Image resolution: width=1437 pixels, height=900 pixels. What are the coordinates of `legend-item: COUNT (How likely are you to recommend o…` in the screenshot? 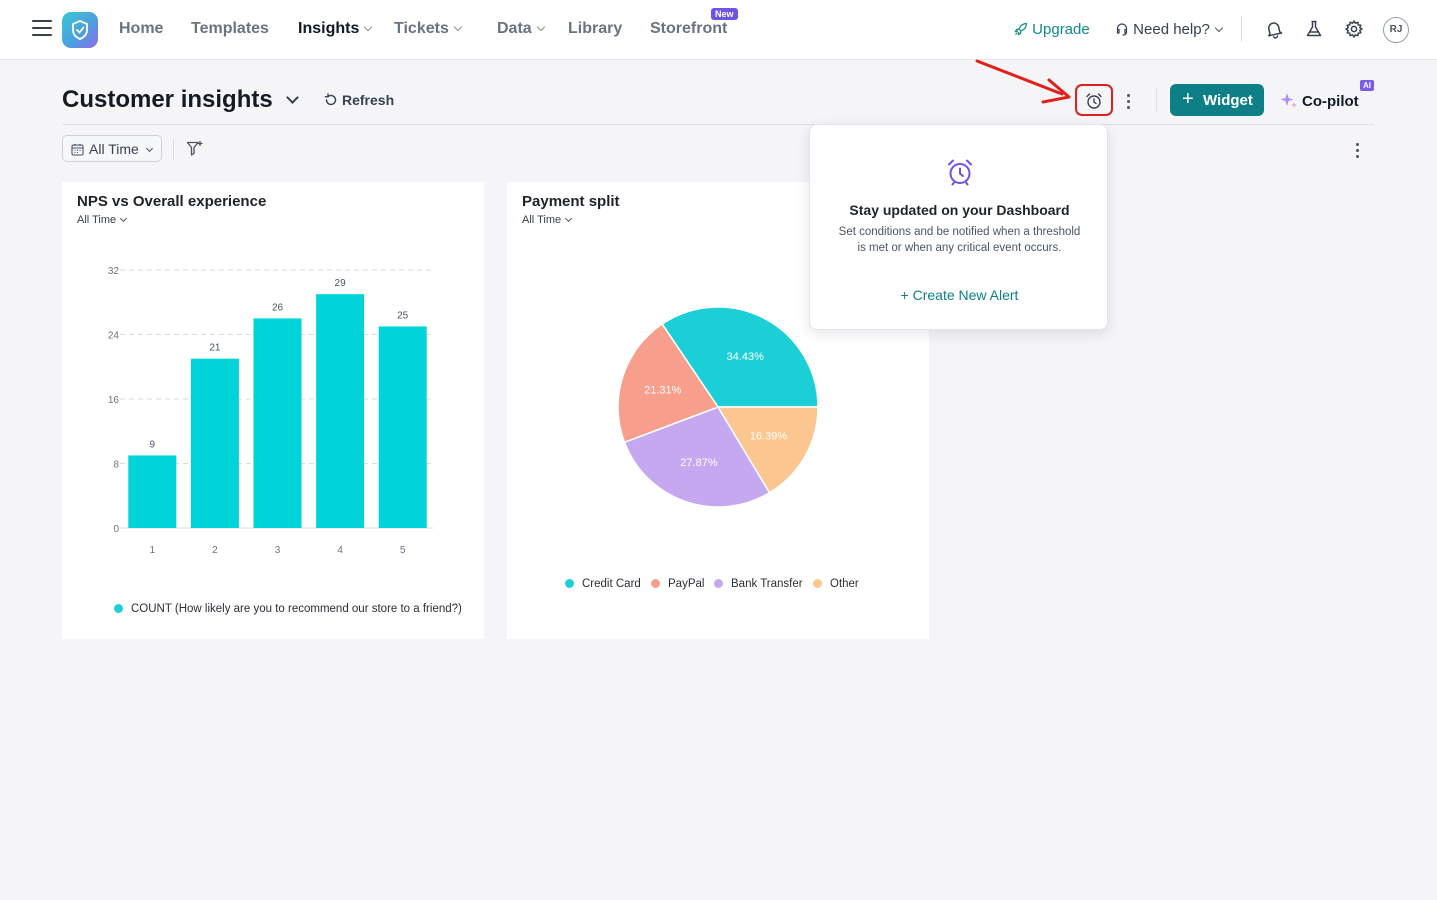 It's located at (288, 609).